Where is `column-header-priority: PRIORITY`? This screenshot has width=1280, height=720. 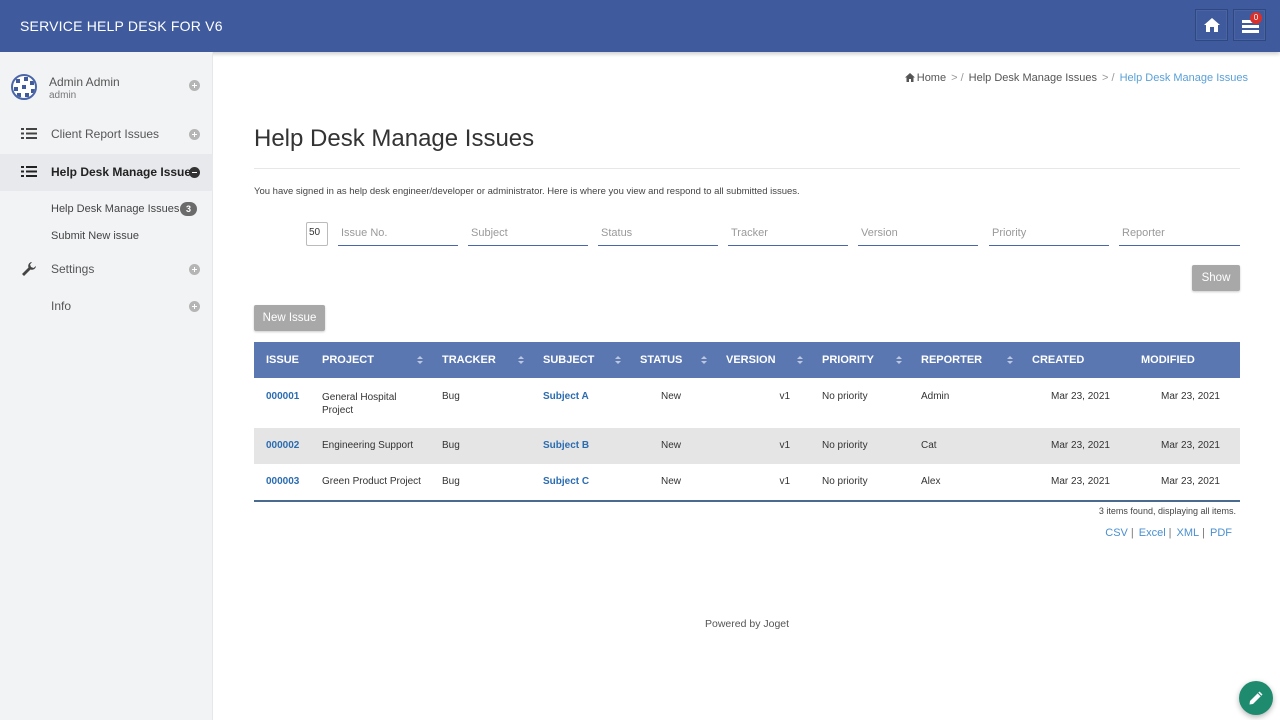
column-header-priority: PRIORITY is located at coordinates (859, 360).